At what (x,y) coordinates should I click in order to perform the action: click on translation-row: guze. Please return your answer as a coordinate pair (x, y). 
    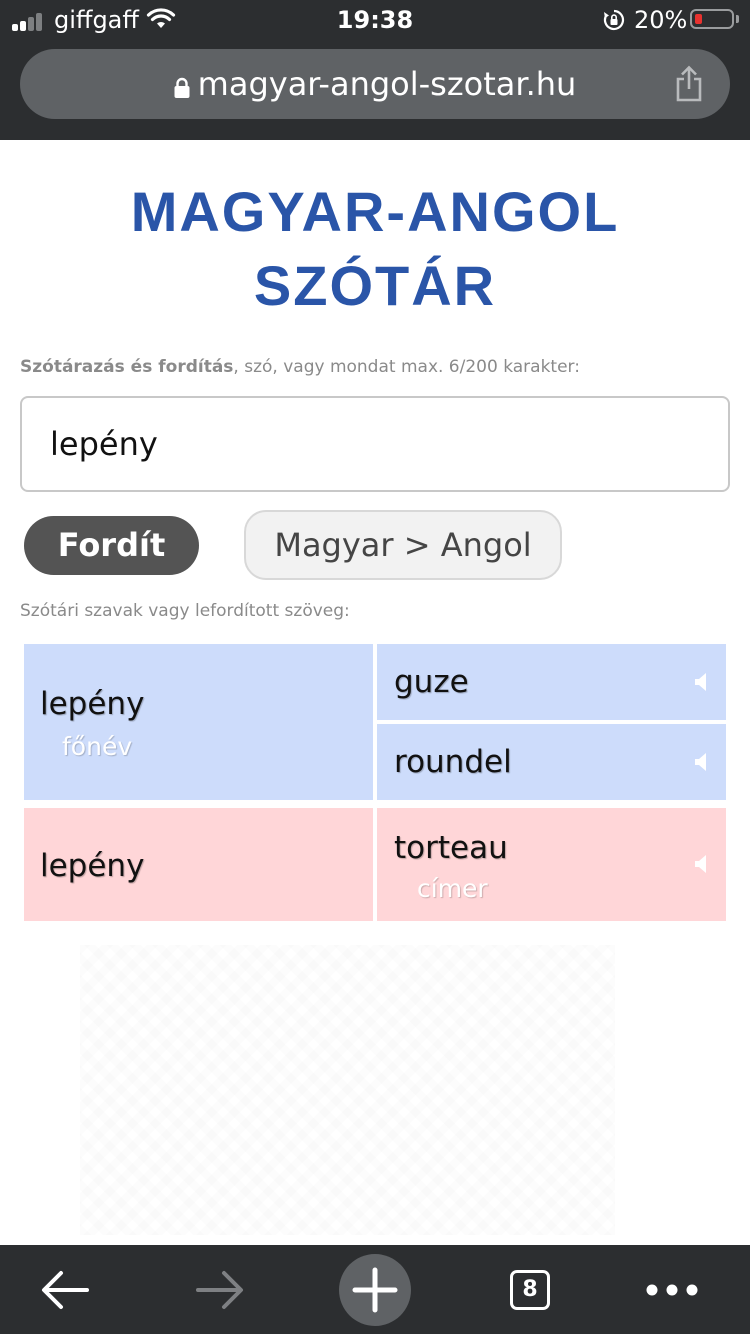
    Looking at the image, I should click on (551, 682).